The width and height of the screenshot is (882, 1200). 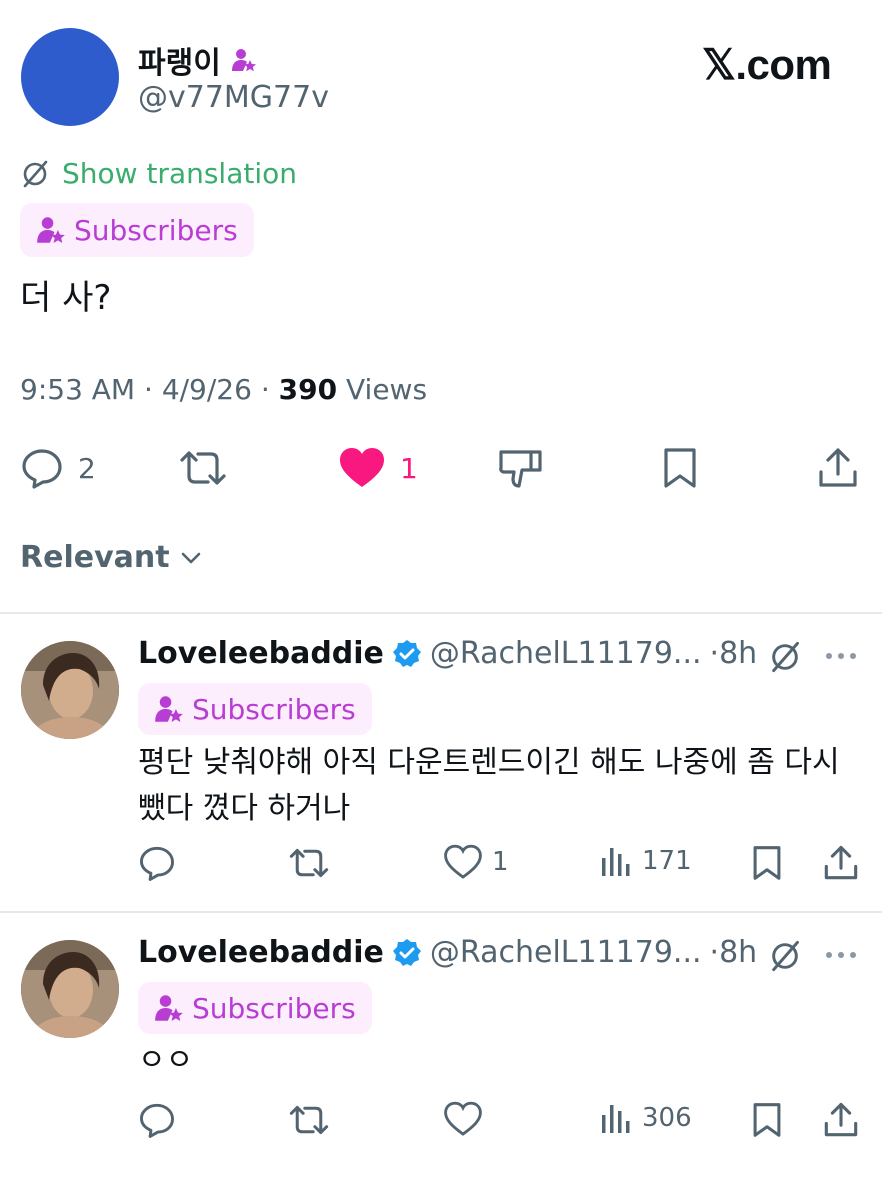 What do you see at coordinates (190, 557) in the screenshot?
I see `chevron-down-icon` at bounding box center [190, 557].